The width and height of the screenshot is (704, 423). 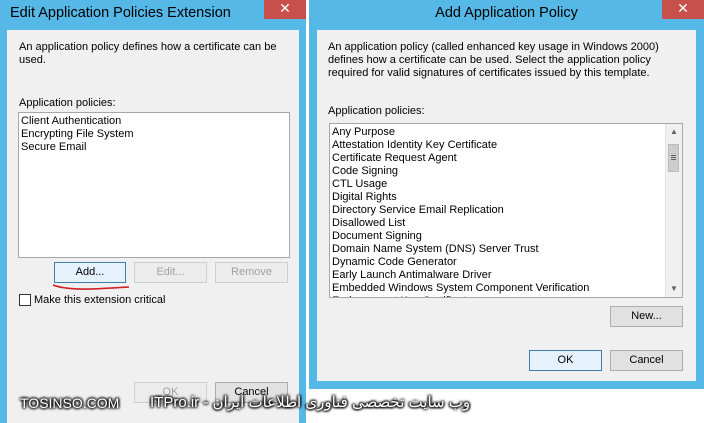 I want to click on watermark-left: TOSINSO.COM, so click(x=70, y=403).